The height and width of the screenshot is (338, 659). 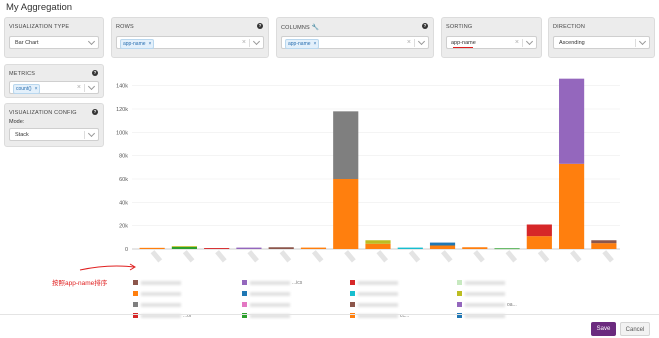 I want to click on columns-select: app-name × ×, so click(x=355, y=42).